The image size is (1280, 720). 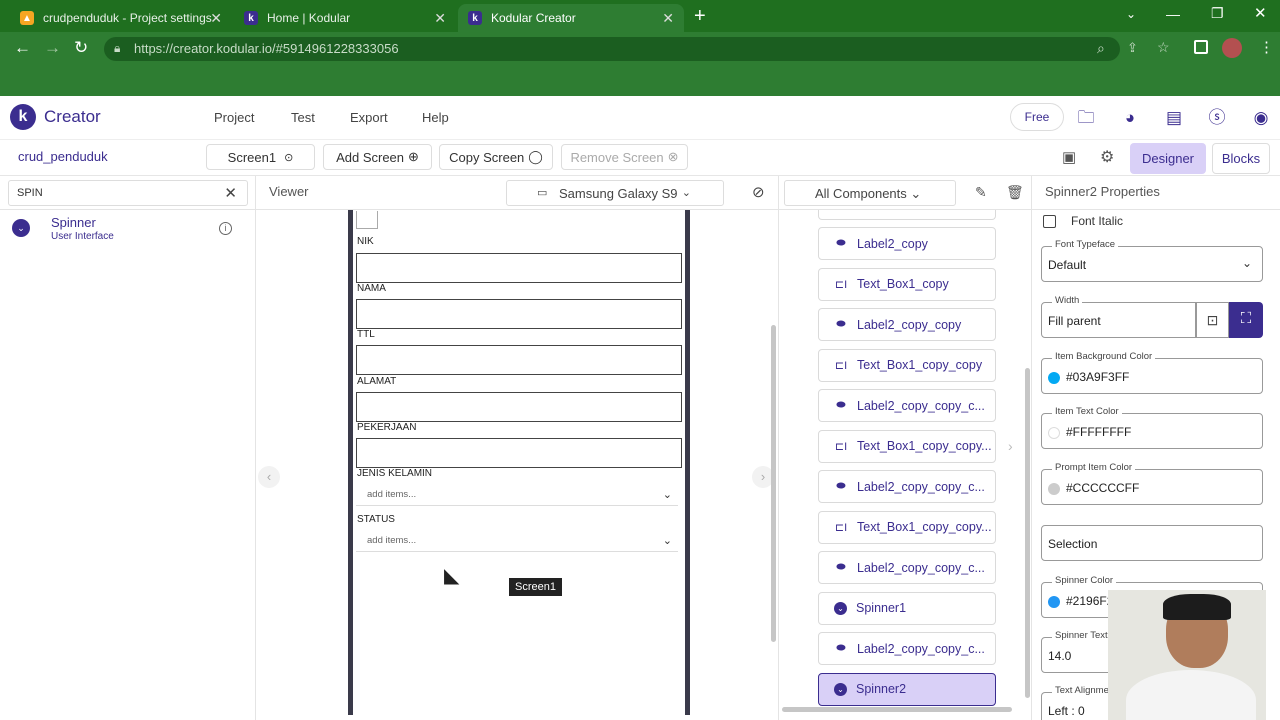 What do you see at coordinates (1163, 47) in the screenshot?
I see `bookmark-star-icon: ☆` at bounding box center [1163, 47].